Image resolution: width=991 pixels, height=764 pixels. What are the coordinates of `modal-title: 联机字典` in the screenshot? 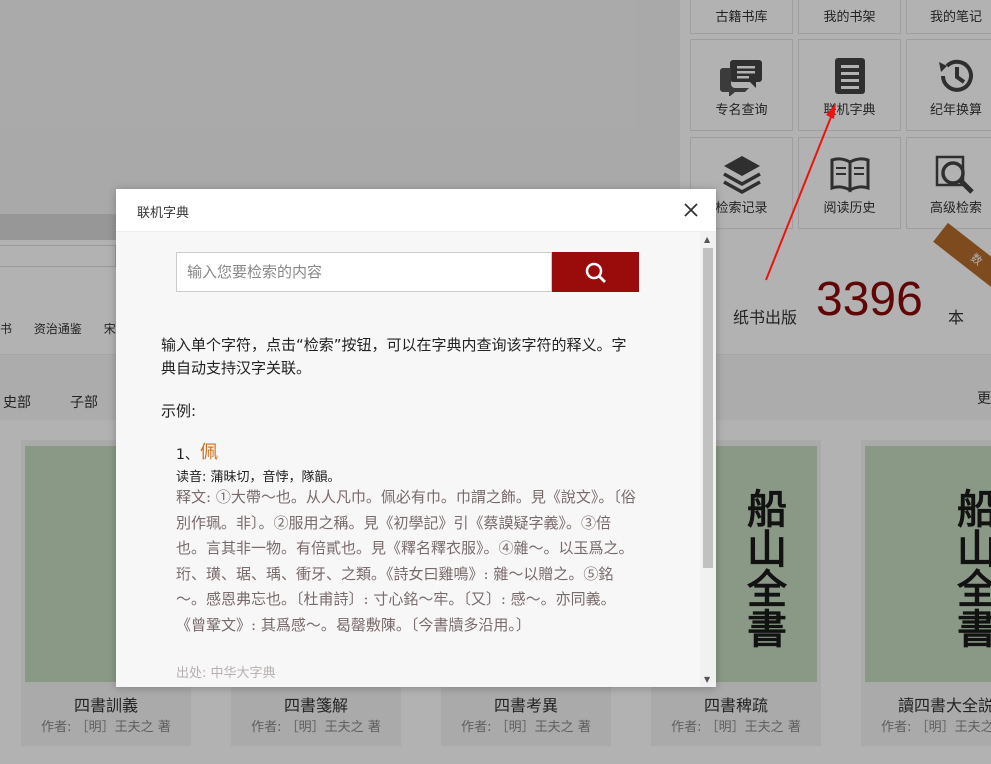 It's located at (163, 213).